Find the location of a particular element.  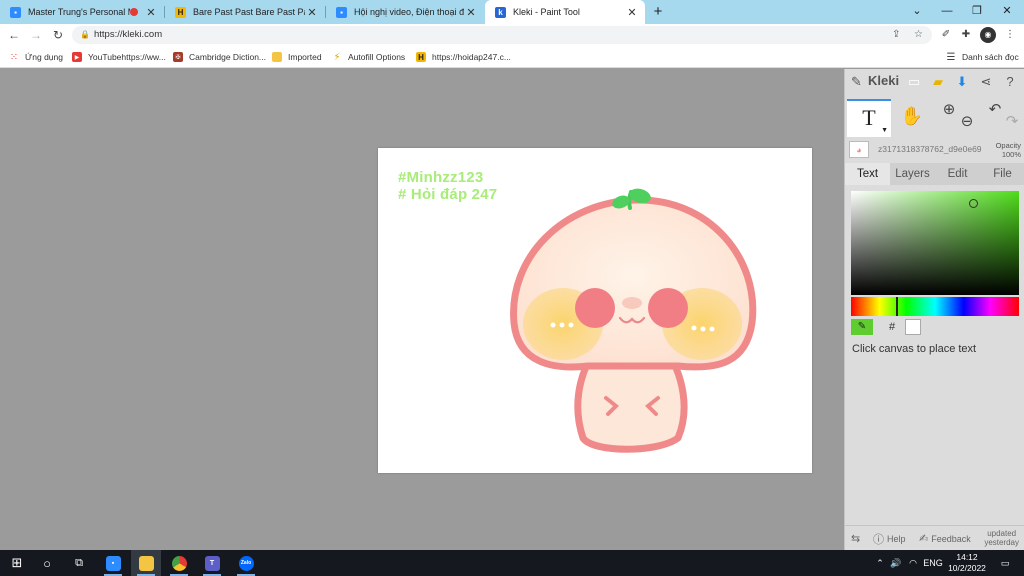

tab-file: File is located at coordinates (1002, 174).